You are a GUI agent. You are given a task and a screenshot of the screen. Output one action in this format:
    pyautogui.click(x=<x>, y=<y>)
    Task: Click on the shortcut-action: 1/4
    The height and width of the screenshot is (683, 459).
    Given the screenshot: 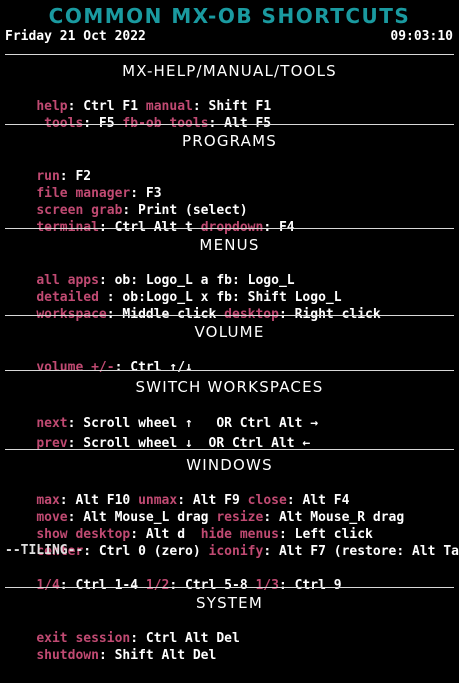 What is the action you would take?
    pyautogui.click(x=48, y=585)
    